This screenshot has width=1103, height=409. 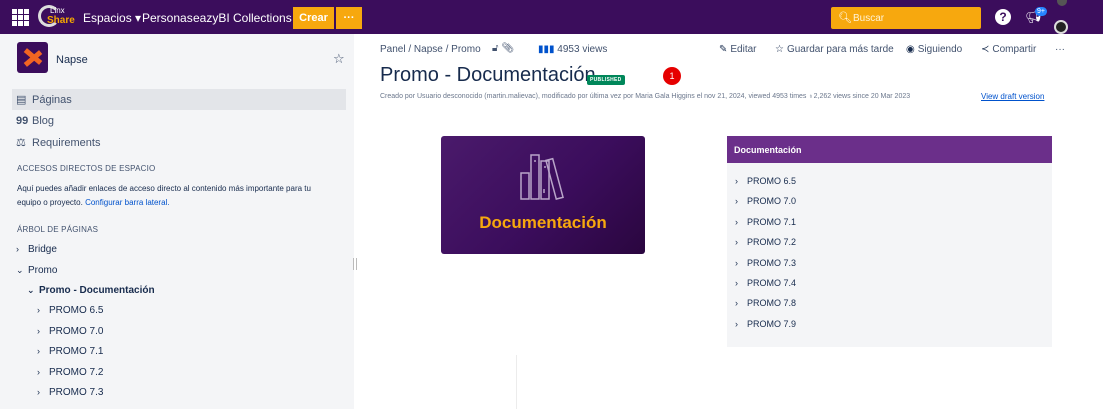 What do you see at coordinates (179, 142) in the screenshot?
I see `sidebar-item-requirements: ⚖ Requirements` at bounding box center [179, 142].